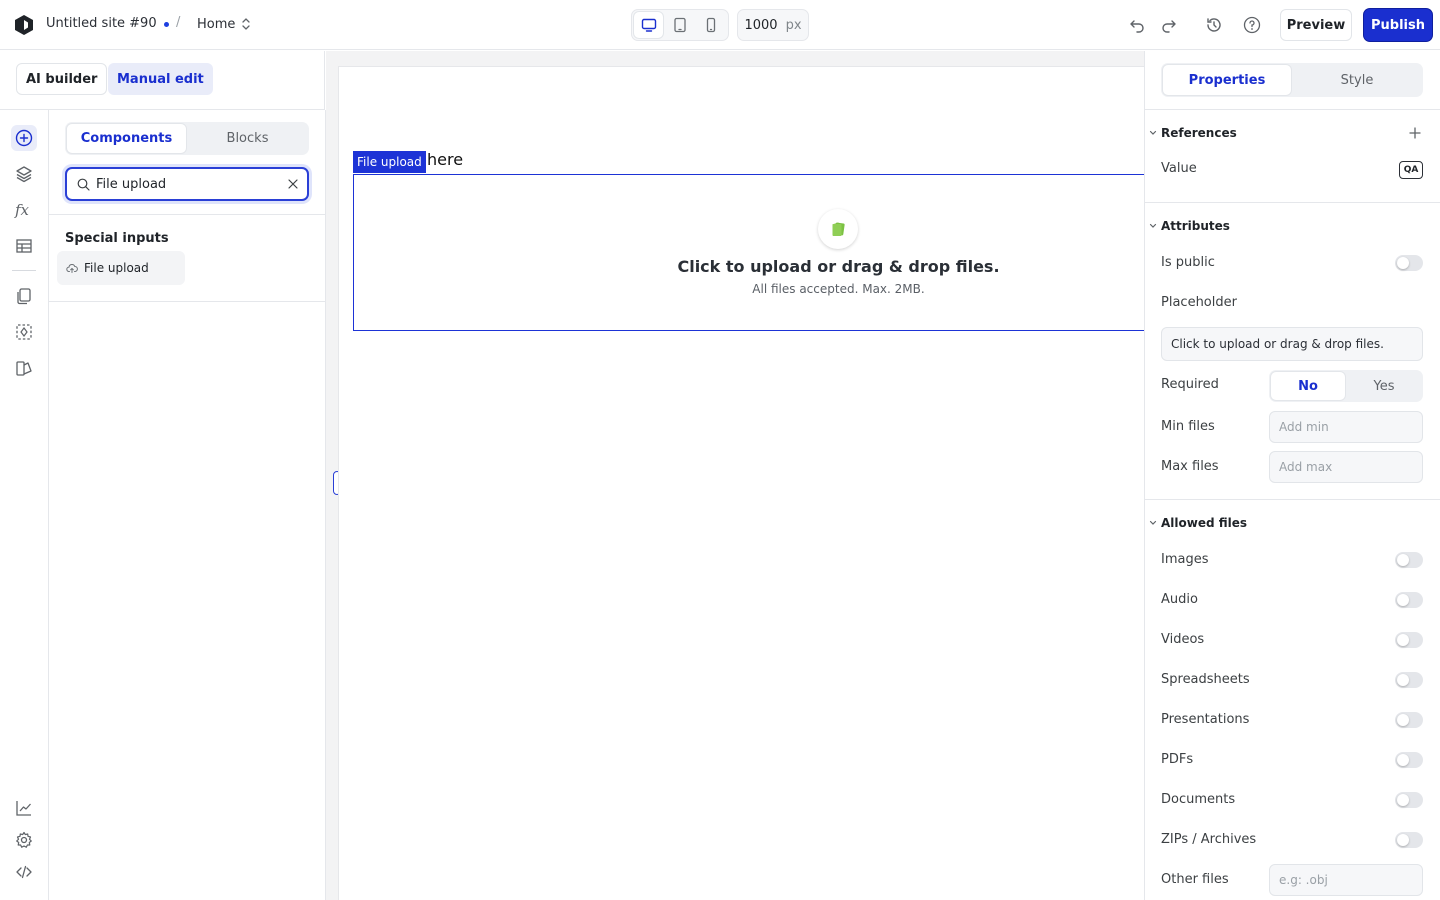  What do you see at coordinates (1409, 800) in the screenshot?
I see `allowed-documents-toggle` at bounding box center [1409, 800].